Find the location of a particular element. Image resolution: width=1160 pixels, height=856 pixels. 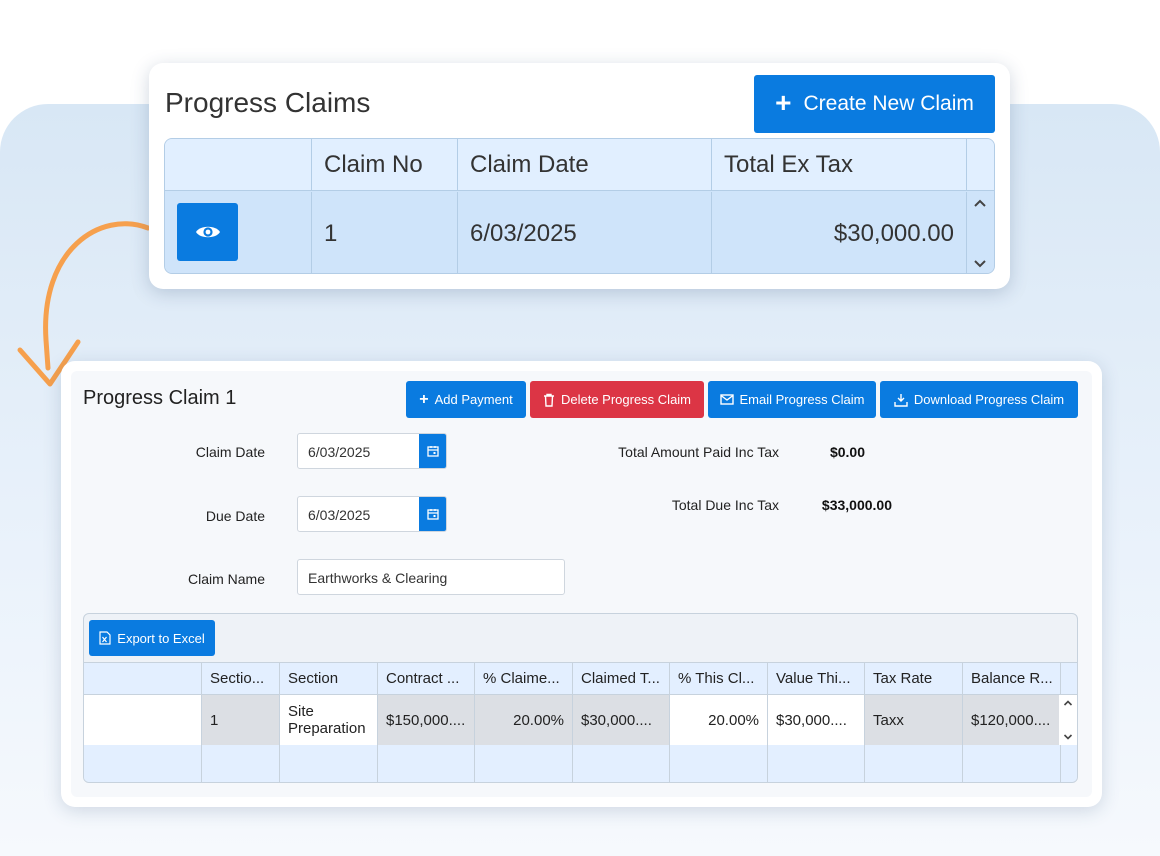

total-paid-label: Total Amount Paid Inc Tax is located at coordinates (698, 452).